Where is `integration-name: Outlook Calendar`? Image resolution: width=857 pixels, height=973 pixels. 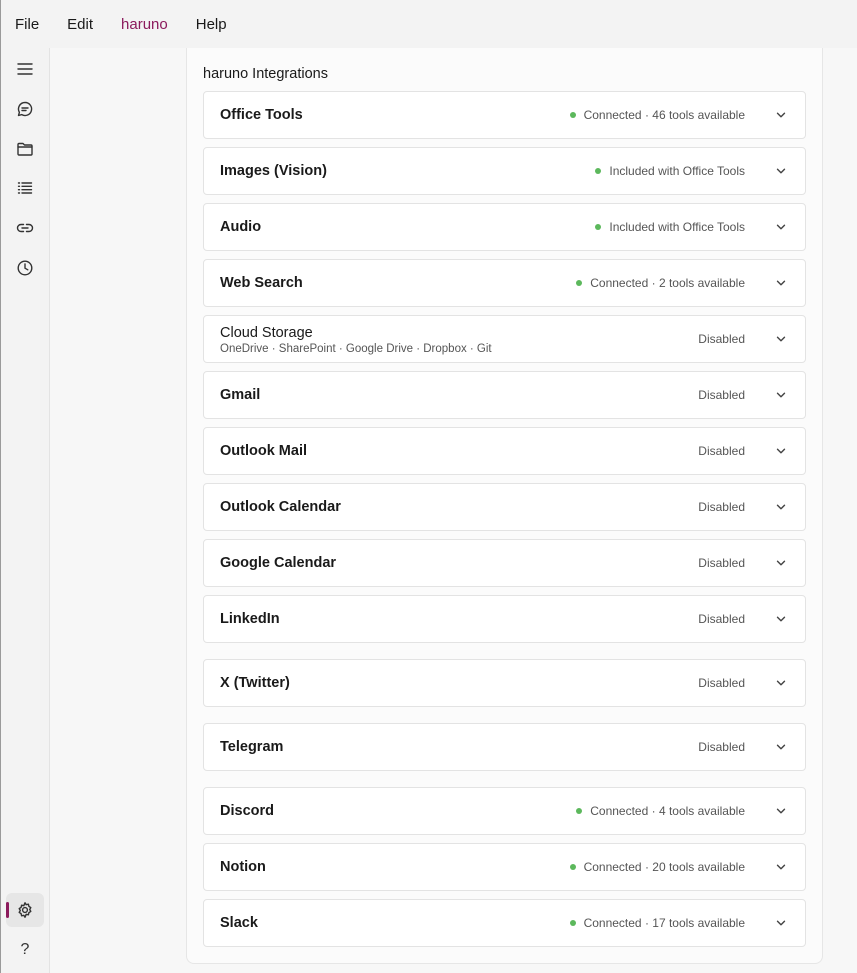
integration-name: Outlook Calendar is located at coordinates (280, 507).